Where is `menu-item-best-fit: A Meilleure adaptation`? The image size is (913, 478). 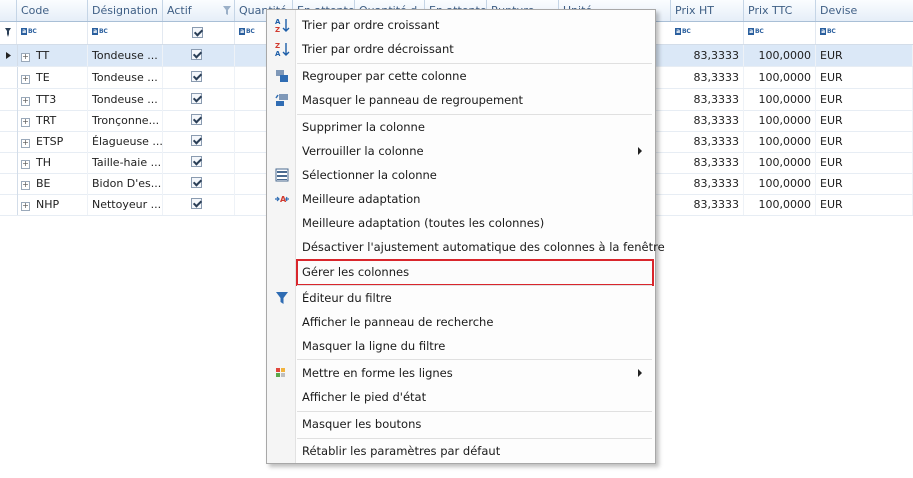 menu-item-best-fit: A Meilleure adaptation is located at coordinates (461, 199).